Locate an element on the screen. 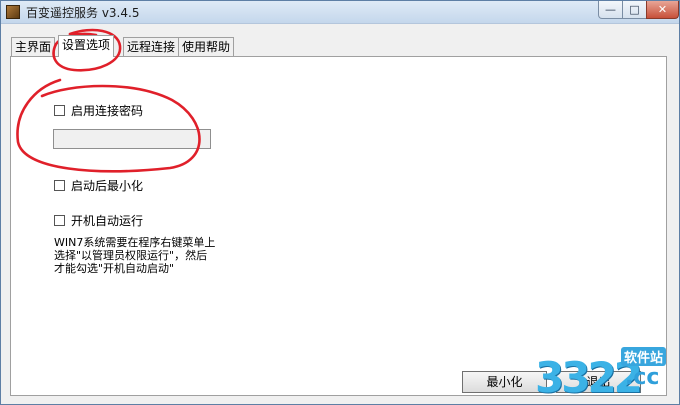 The height and width of the screenshot is (405, 680). auto-start-checkbox is located at coordinates (59, 220).